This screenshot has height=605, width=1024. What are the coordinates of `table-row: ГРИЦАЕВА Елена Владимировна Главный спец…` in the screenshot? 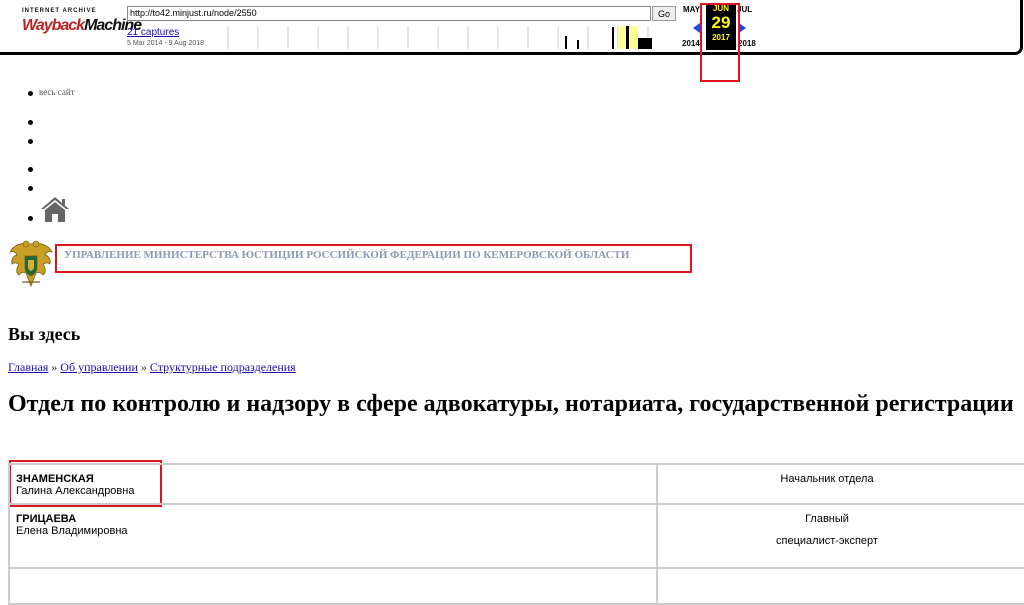 It's located at (516, 536).